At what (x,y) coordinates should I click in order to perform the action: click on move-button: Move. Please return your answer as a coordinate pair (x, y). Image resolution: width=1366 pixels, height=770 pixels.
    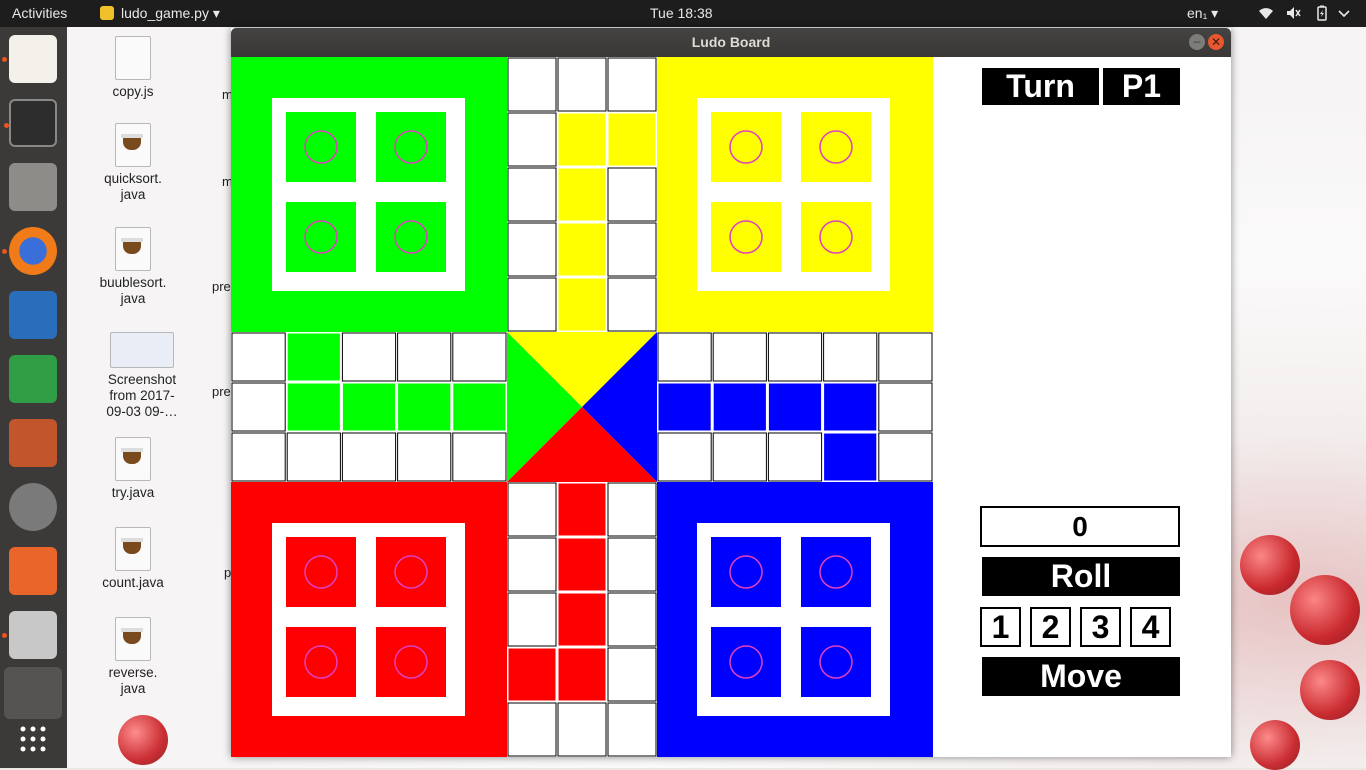
    Looking at the image, I should click on (1081, 676).